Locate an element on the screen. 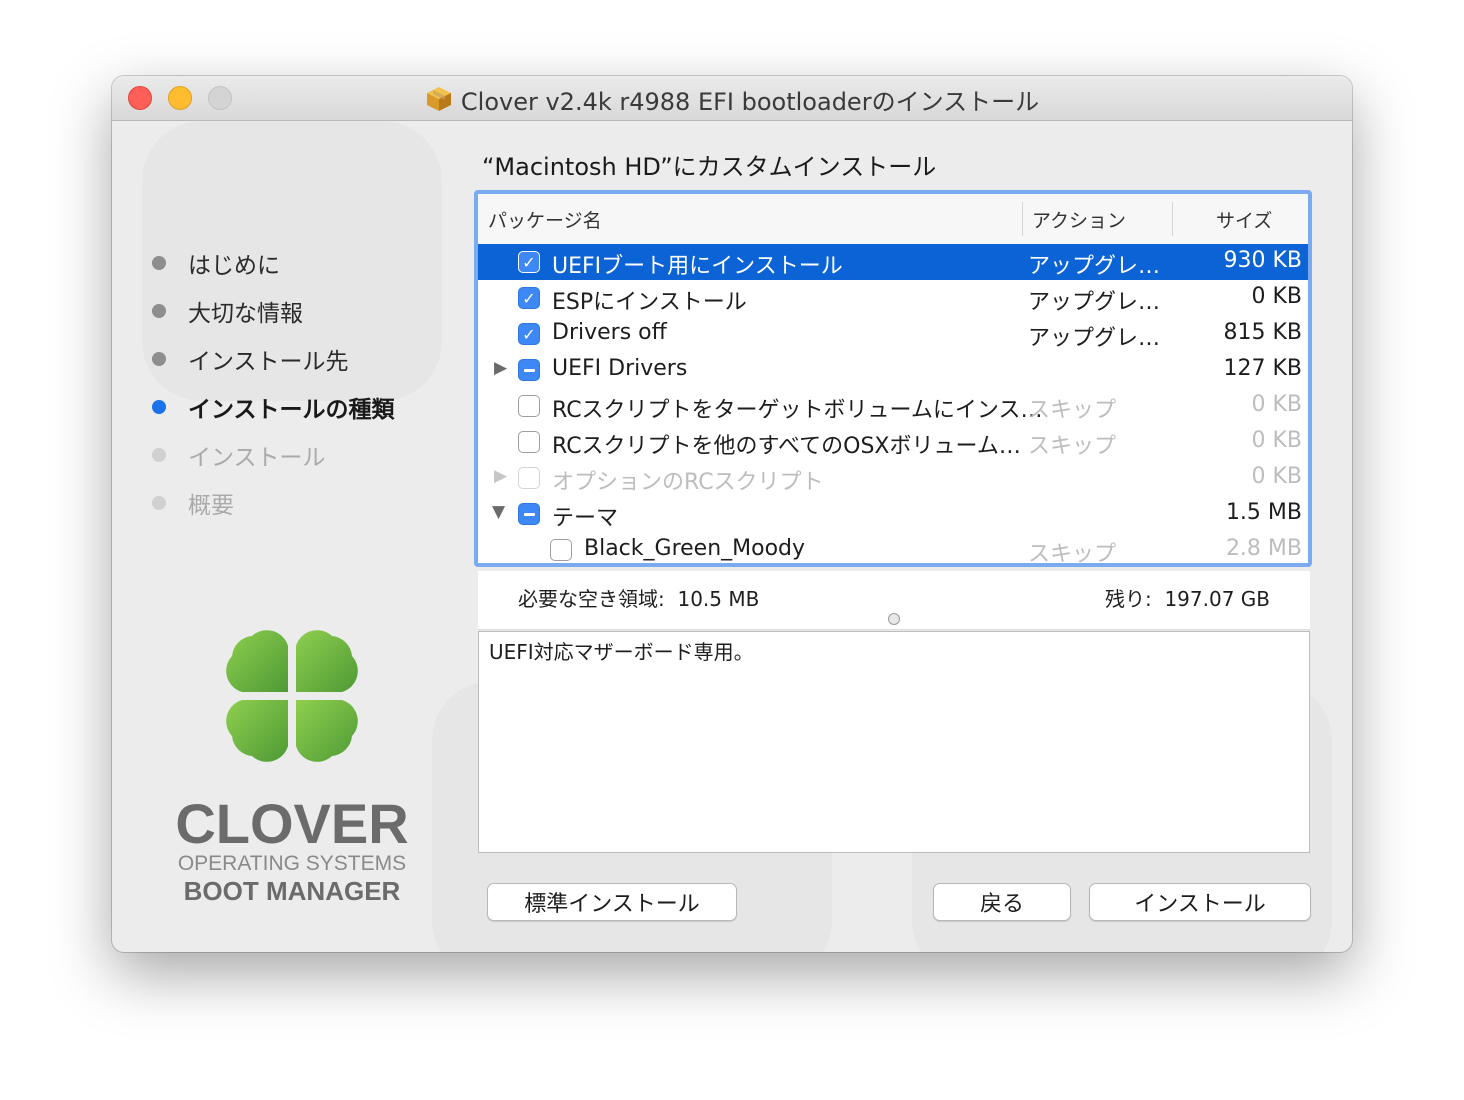 The width and height of the screenshot is (1464, 1100). package-size: 815 KB is located at coordinates (1262, 332).